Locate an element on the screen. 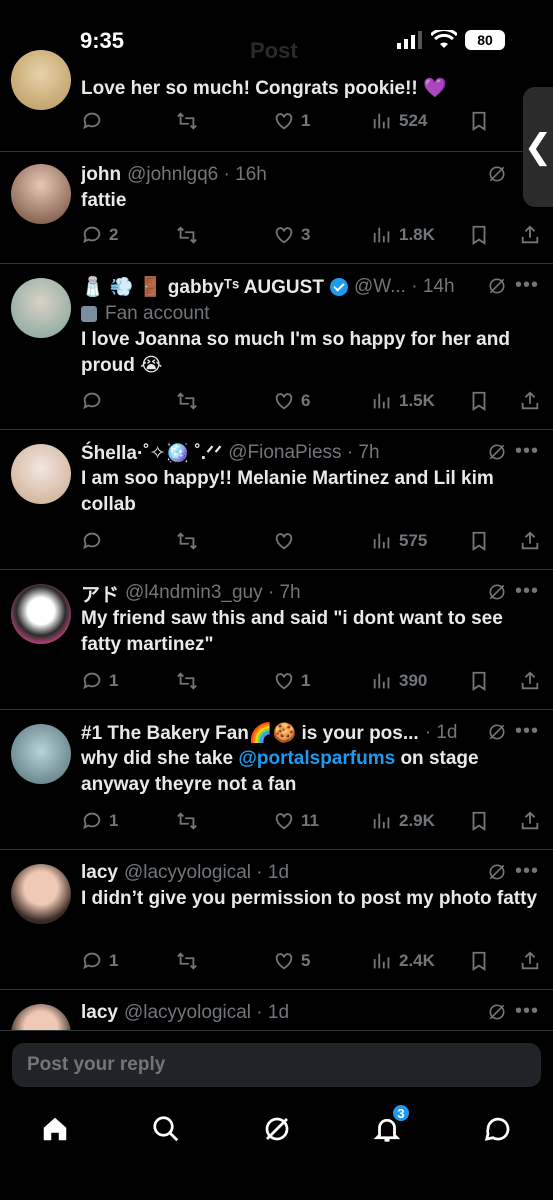 The image size is (553, 1200). views-button: 1.8K is located at coordinates (403, 235).